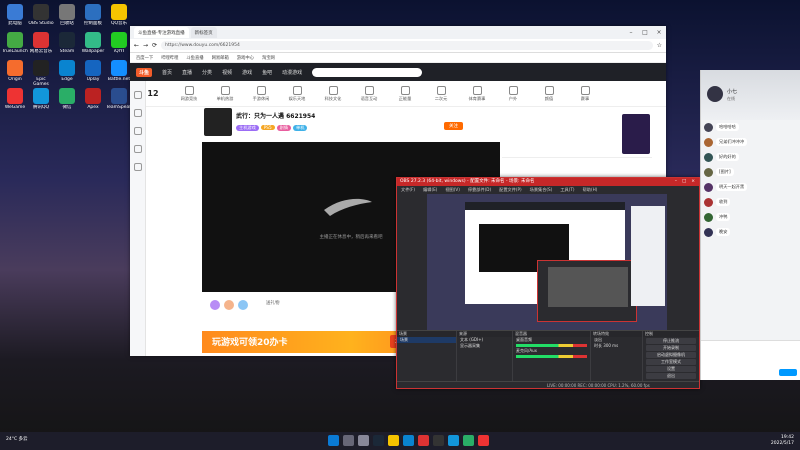  I want to click on site-nav-item: 动漫游戏, so click(292, 72).